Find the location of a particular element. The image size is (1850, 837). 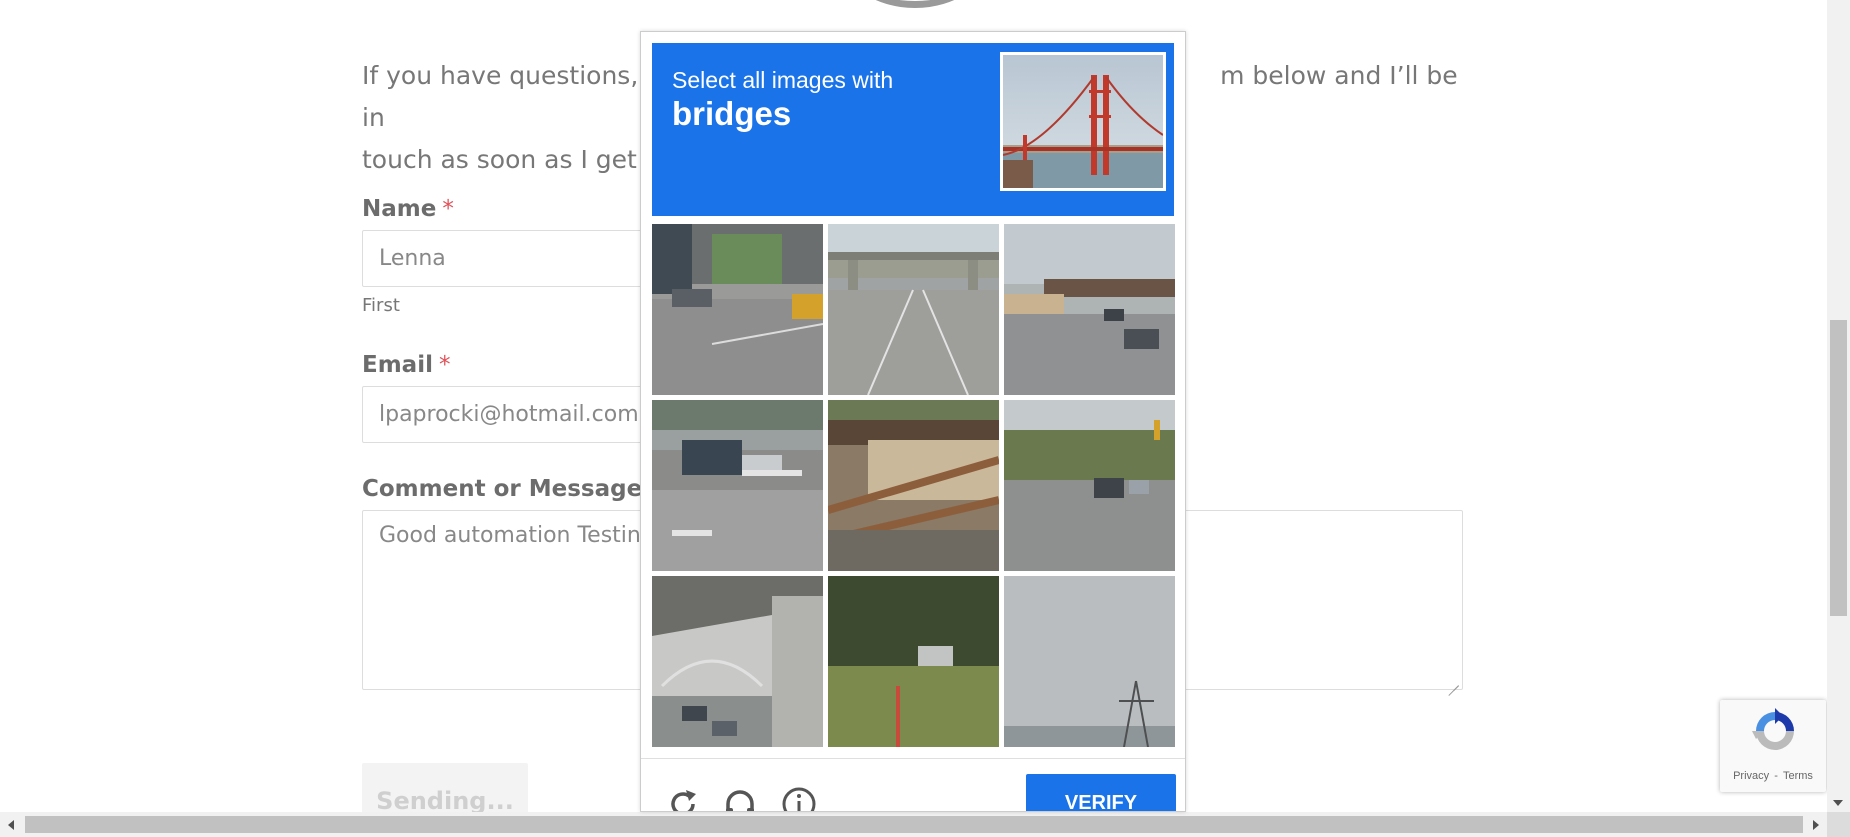

email-label: Email * is located at coordinates (406, 365).